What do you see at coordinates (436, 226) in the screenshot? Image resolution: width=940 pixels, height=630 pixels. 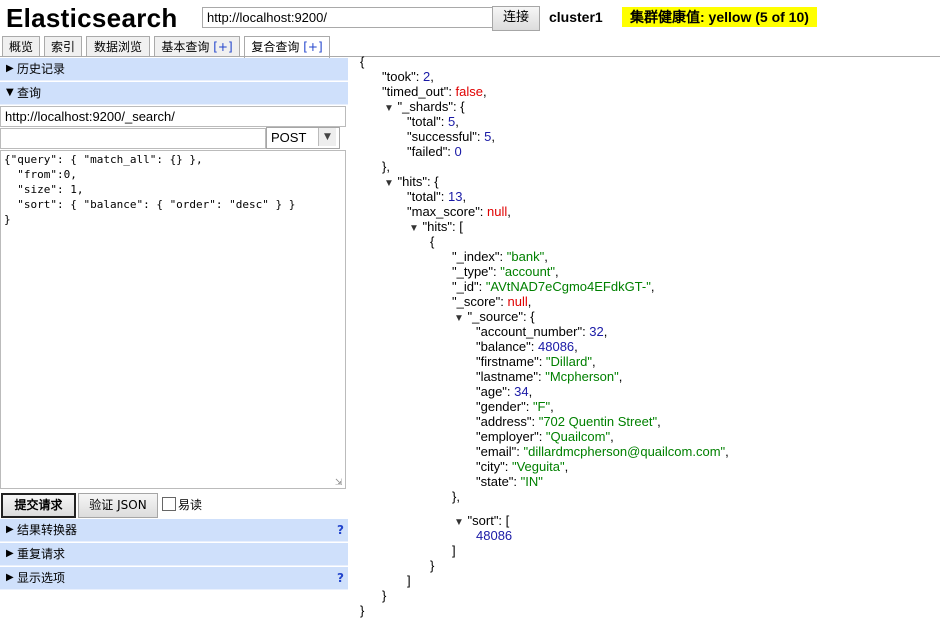 I see `json-line: ▼ "hits": [` at bounding box center [436, 226].